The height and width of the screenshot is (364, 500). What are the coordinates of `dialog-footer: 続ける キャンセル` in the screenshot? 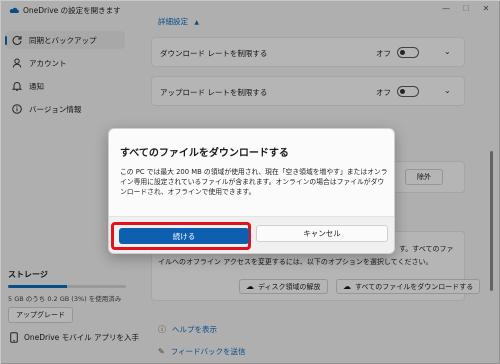 It's located at (251, 234).